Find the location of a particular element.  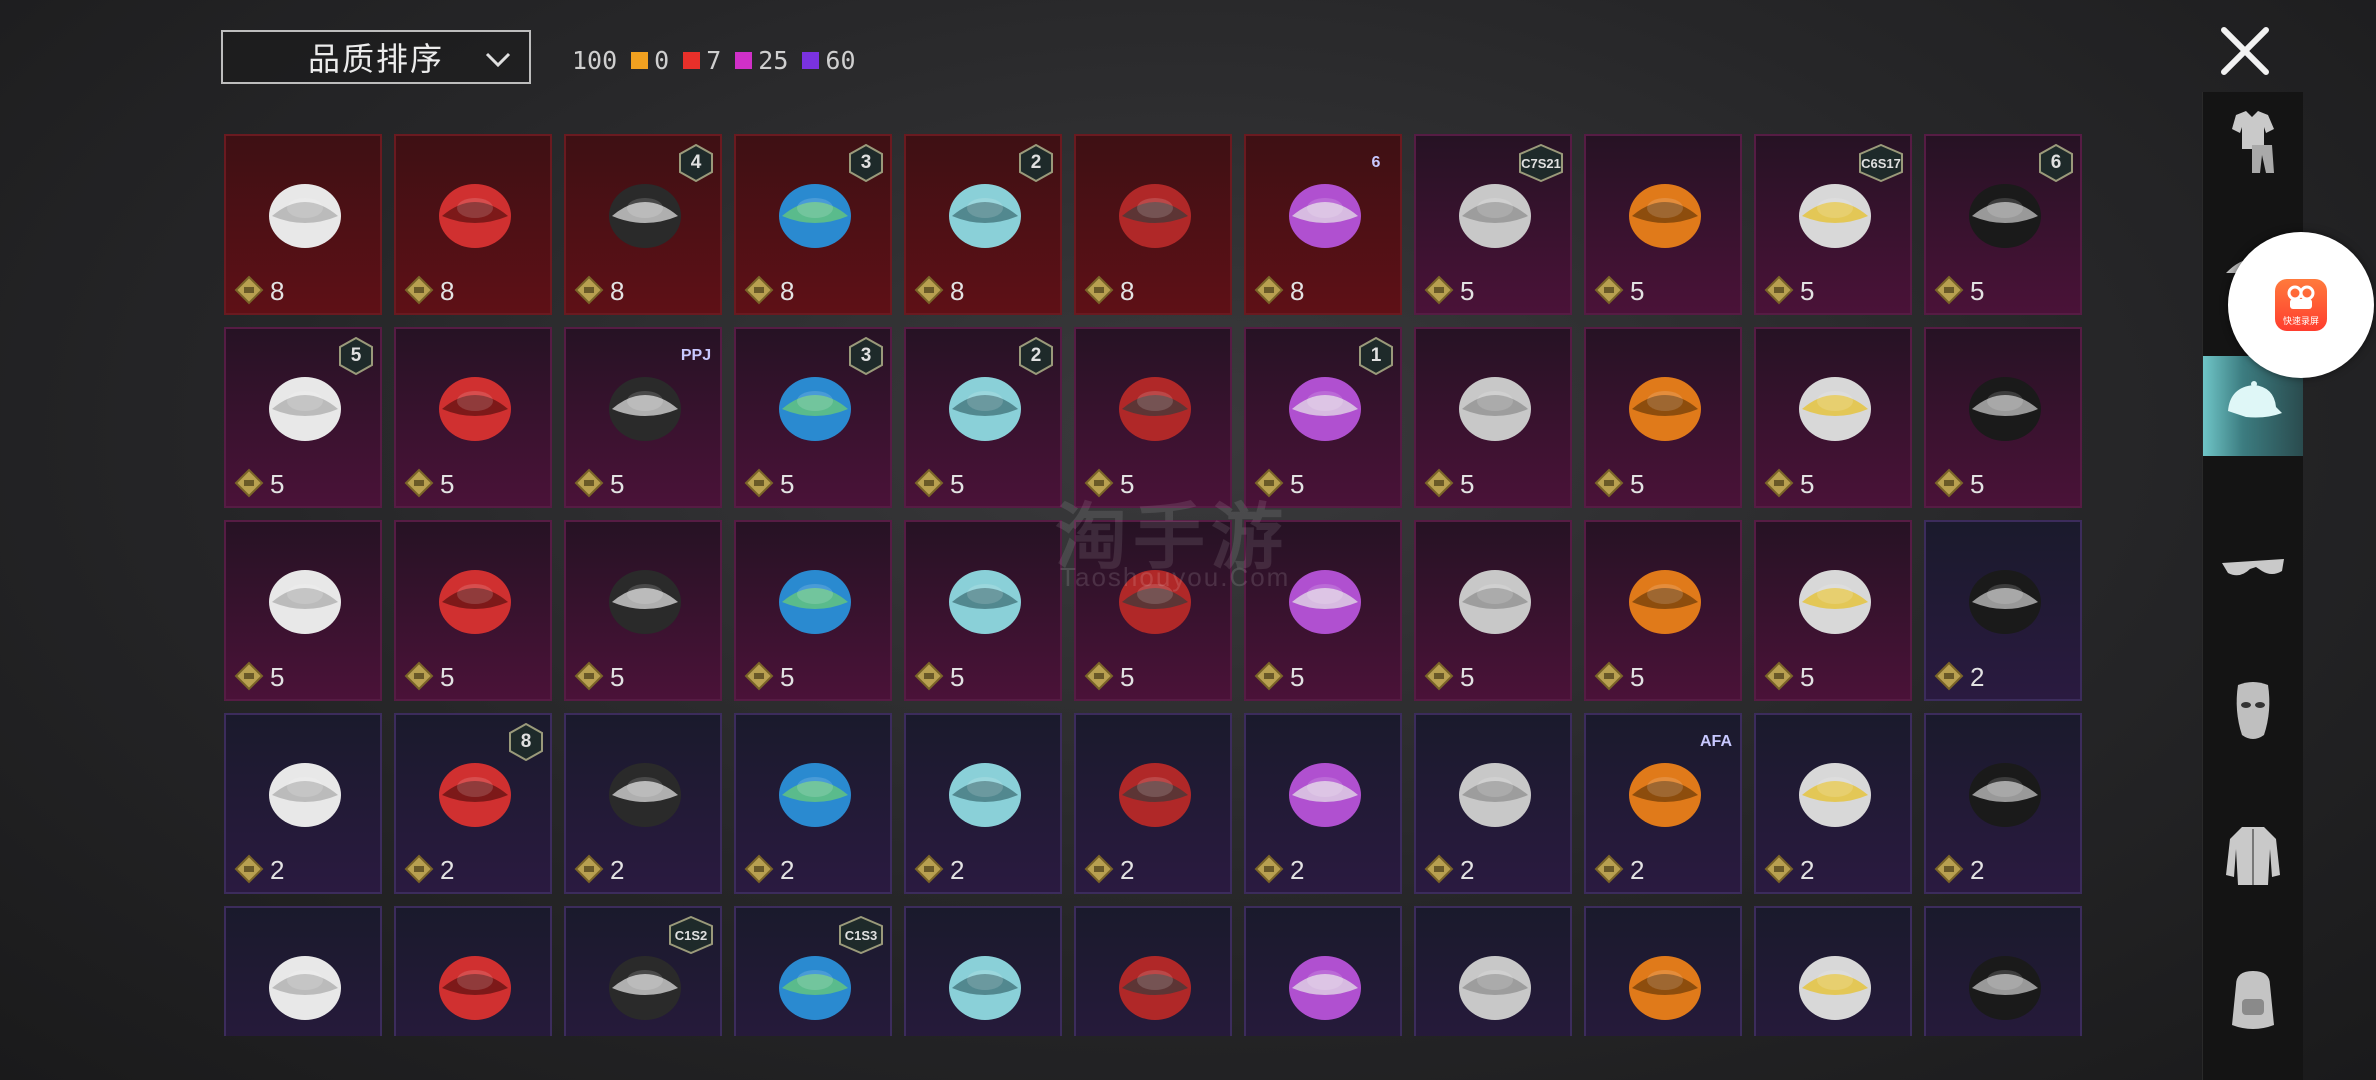

item-card-kendo-helmet: 5 is located at coordinates (303, 610).